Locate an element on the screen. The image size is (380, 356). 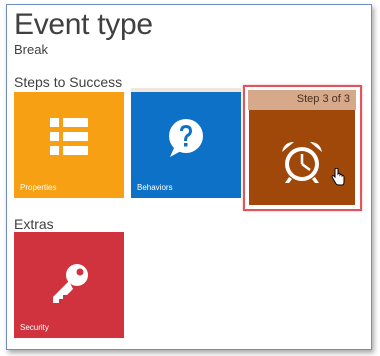
section-extras-label: Extras is located at coordinates (34, 224).